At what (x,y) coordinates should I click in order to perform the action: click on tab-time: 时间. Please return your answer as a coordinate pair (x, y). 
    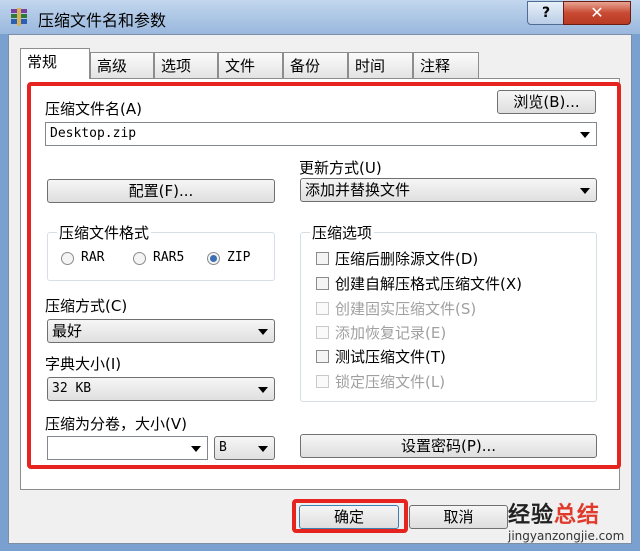
    Looking at the image, I should click on (380, 65).